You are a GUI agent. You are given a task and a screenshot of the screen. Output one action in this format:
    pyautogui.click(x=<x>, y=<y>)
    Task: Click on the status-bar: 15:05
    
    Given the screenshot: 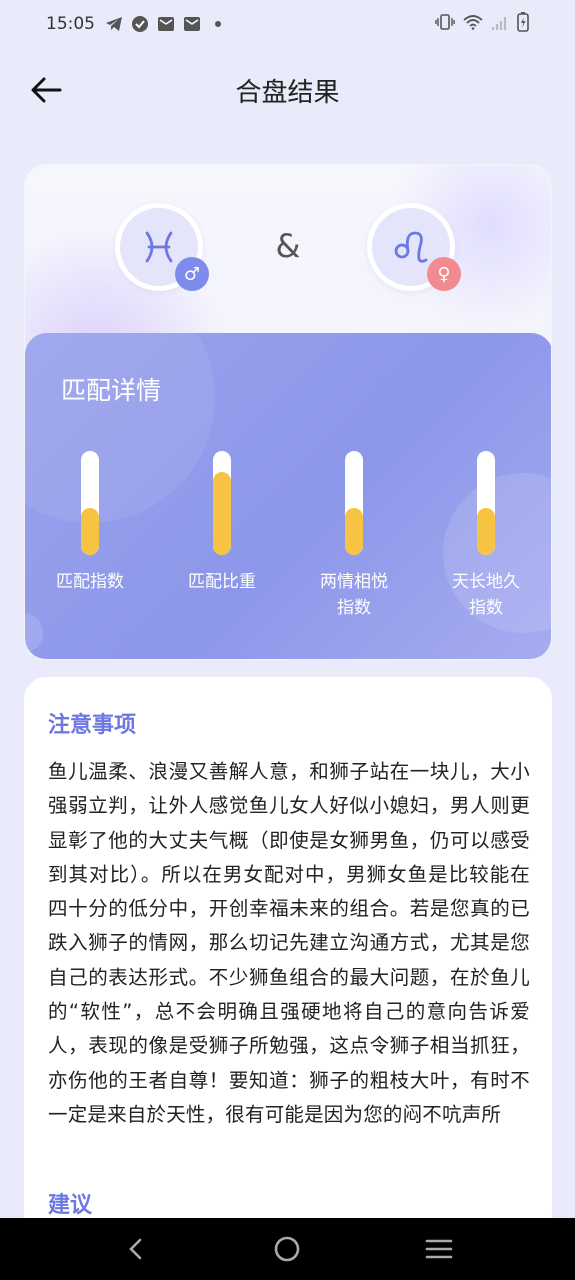 What is the action you would take?
    pyautogui.click(x=287, y=24)
    